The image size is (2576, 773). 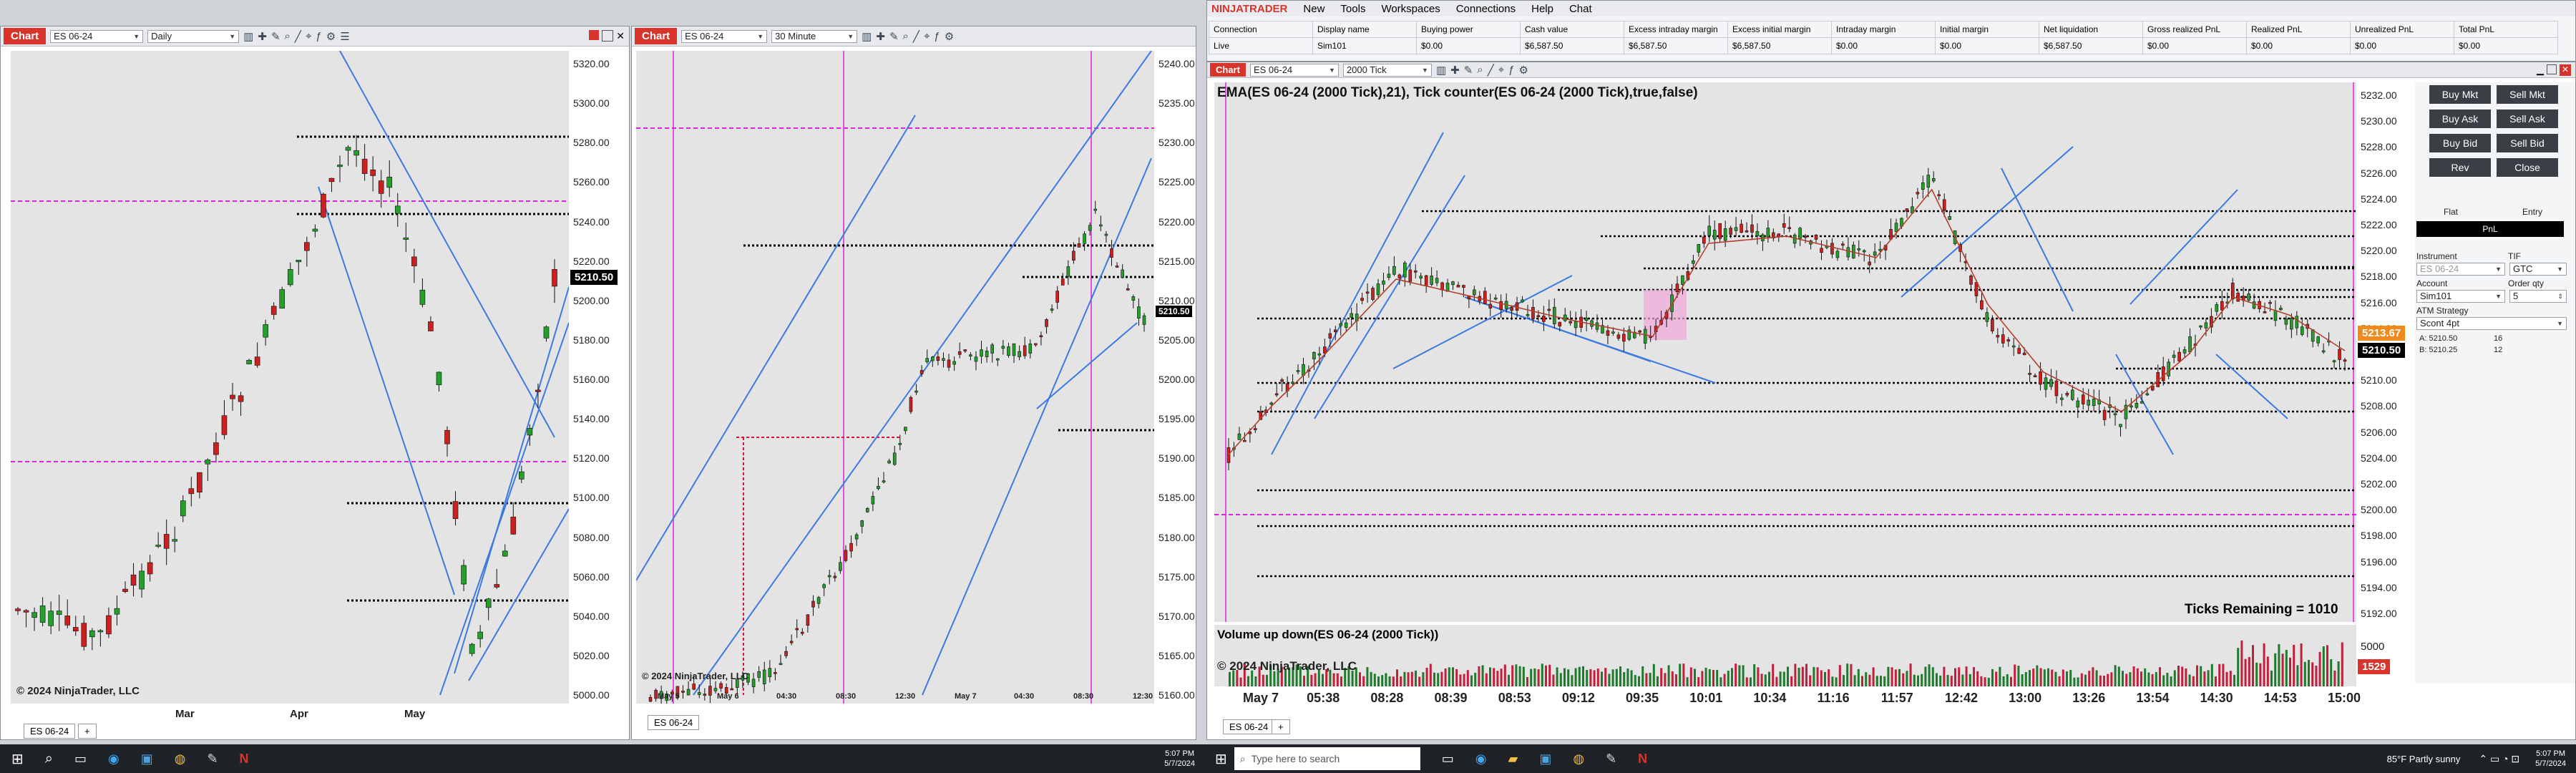 What do you see at coordinates (1486, 9) in the screenshot?
I see `menu-connections: Connections` at bounding box center [1486, 9].